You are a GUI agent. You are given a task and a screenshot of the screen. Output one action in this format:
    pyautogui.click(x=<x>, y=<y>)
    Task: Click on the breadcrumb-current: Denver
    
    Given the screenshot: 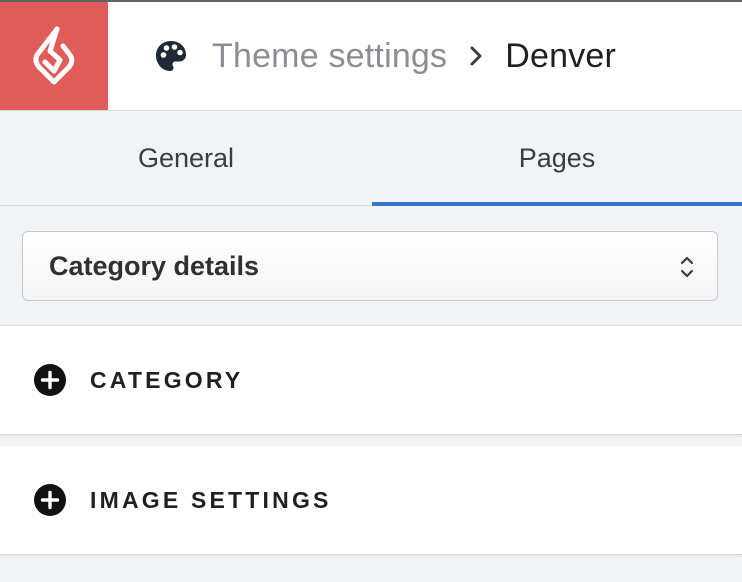 What is the action you would take?
    pyautogui.click(x=561, y=55)
    